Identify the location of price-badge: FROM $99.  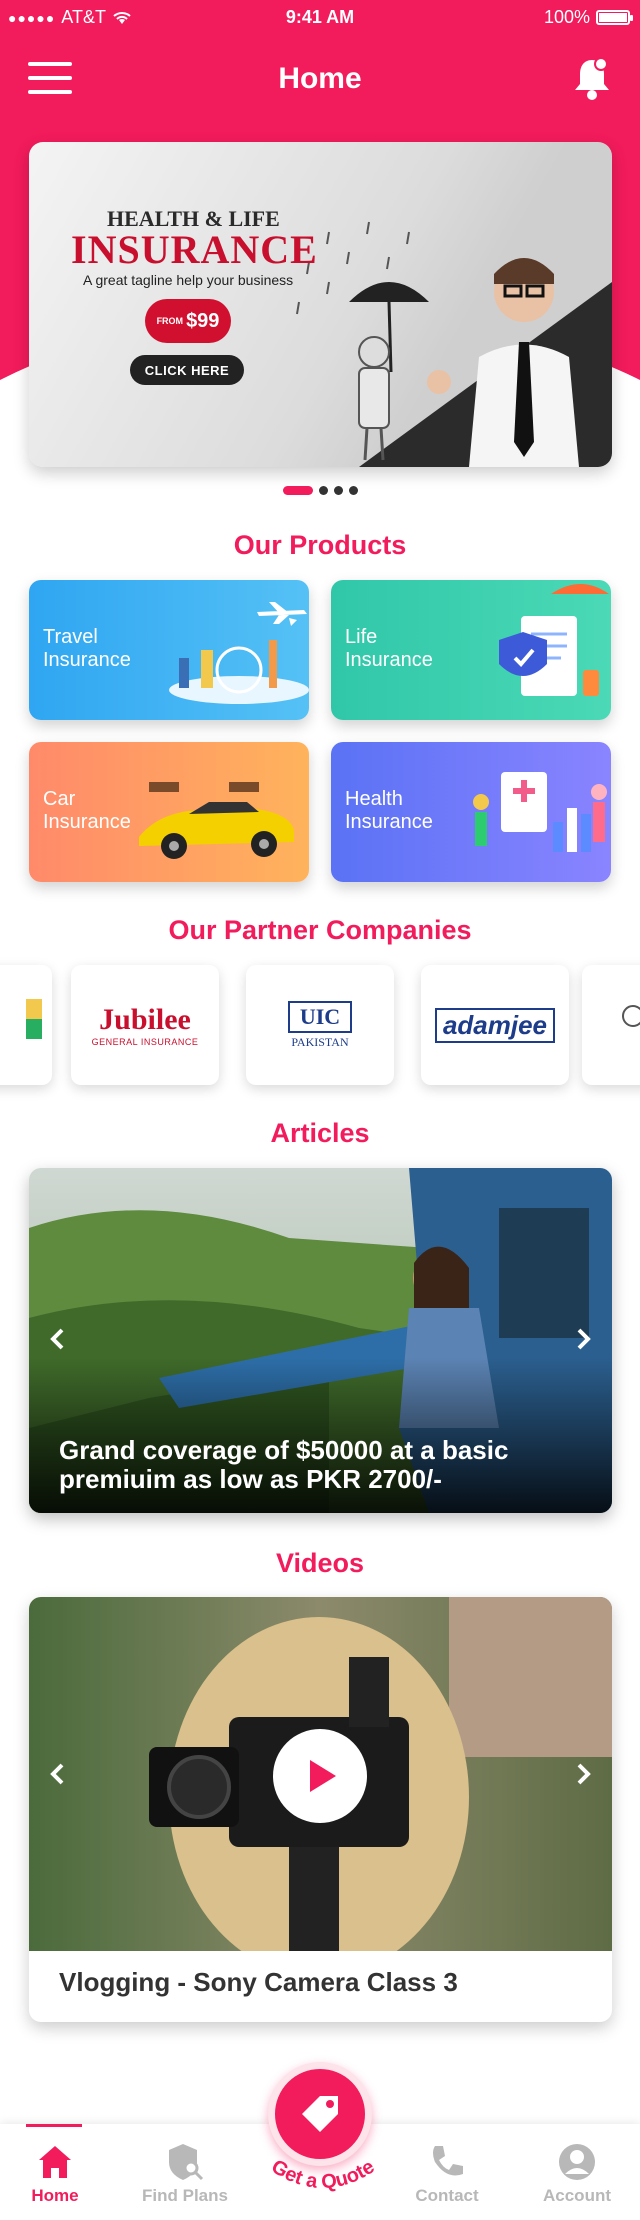
(188, 321).